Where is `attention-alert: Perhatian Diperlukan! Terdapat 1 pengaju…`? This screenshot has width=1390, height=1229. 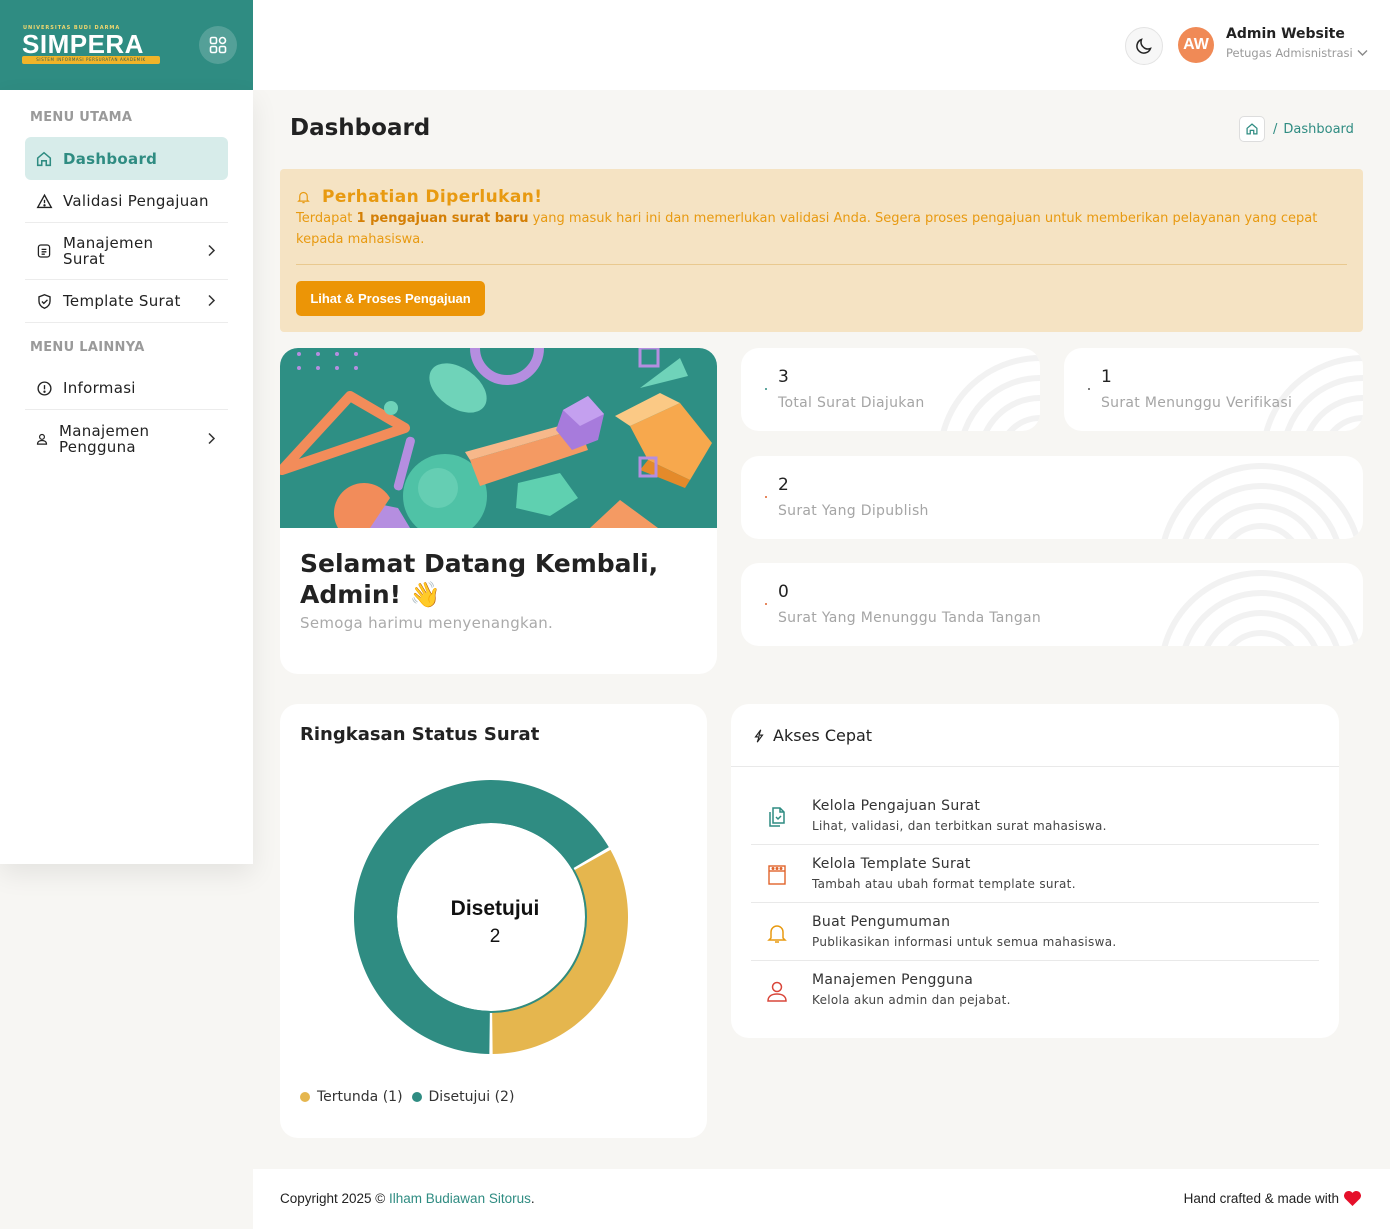 attention-alert: Perhatian Diperlukan! Terdapat 1 pengaju… is located at coordinates (821, 250).